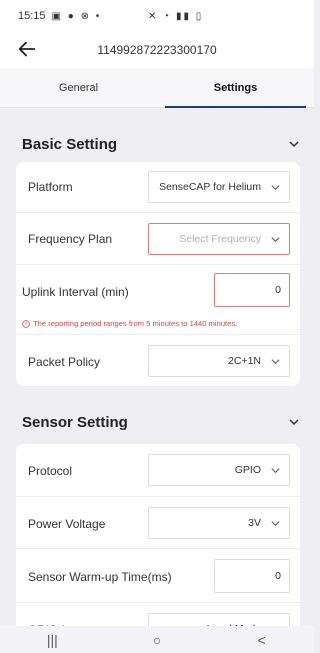 The image size is (320, 653). I want to click on basic-setting-header: Basic Setting, so click(157, 144).